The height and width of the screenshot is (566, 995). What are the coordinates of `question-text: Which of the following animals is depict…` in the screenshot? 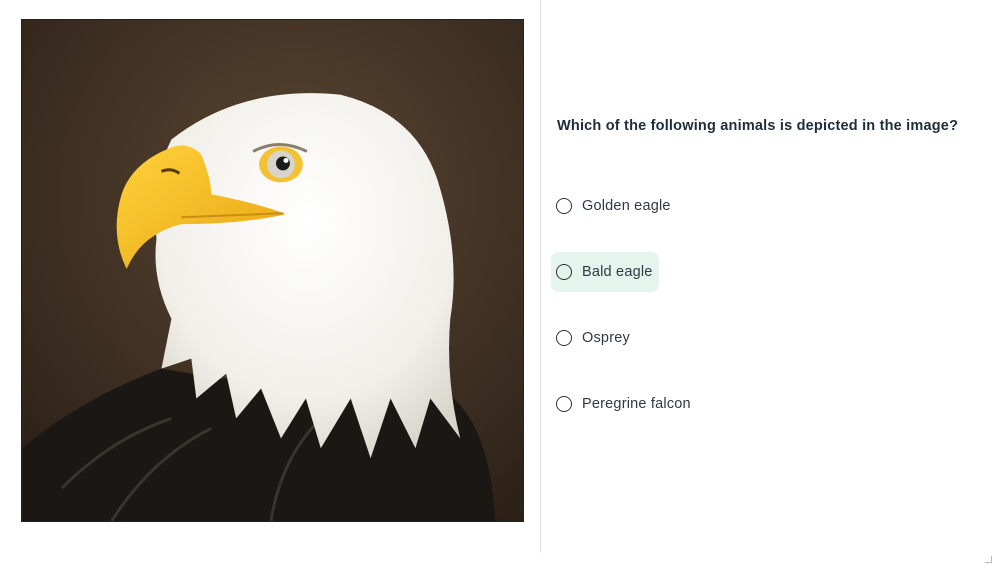 It's located at (758, 126).